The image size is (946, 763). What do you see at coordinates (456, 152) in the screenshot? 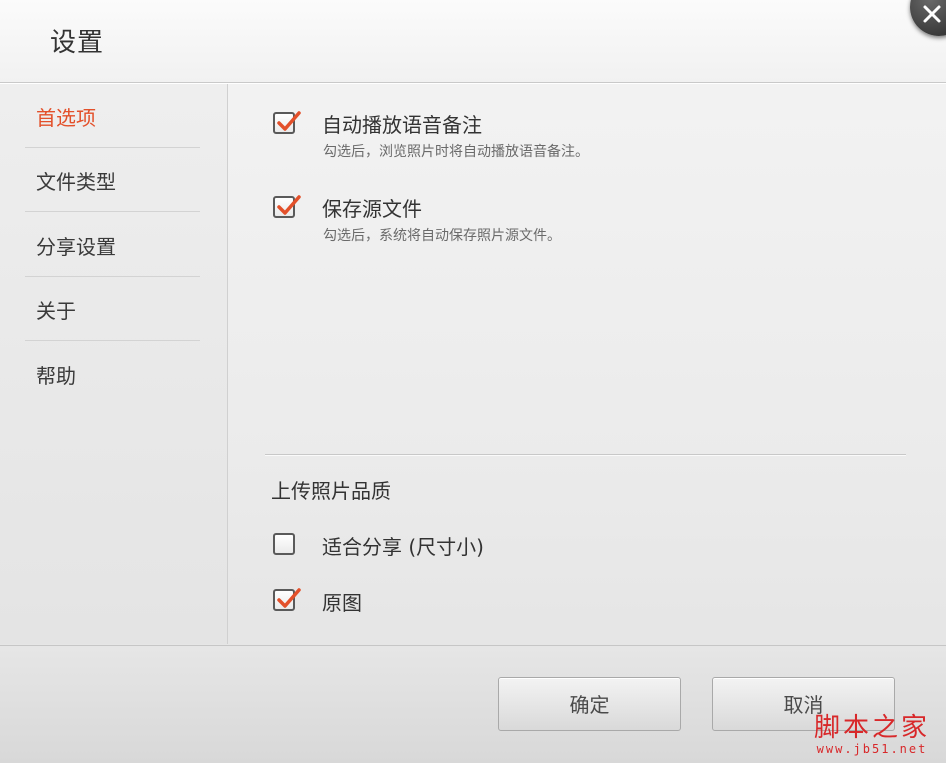
I see `autoplay-voice-description: 勾选后，浏览照片时将自动播放语音备注。` at bounding box center [456, 152].